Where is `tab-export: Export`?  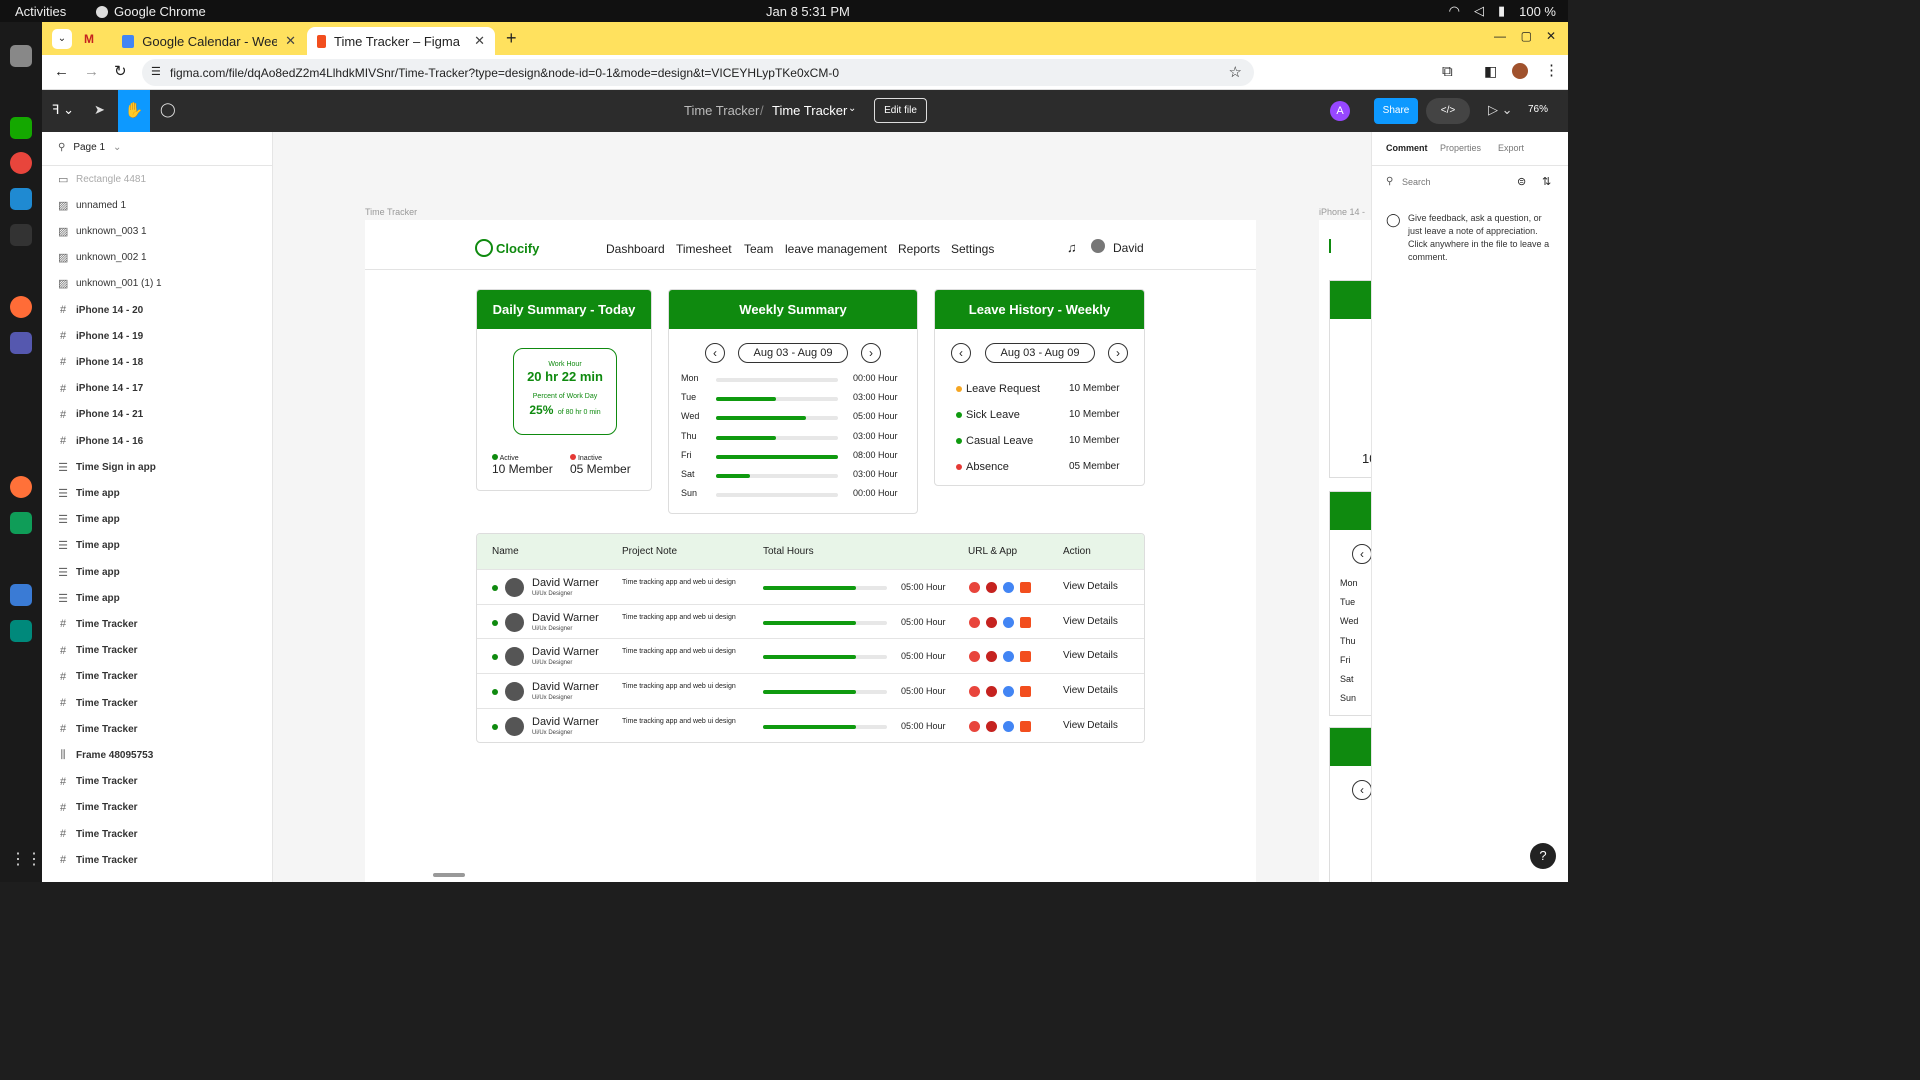 tab-export: Export is located at coordinates (1511, 148).